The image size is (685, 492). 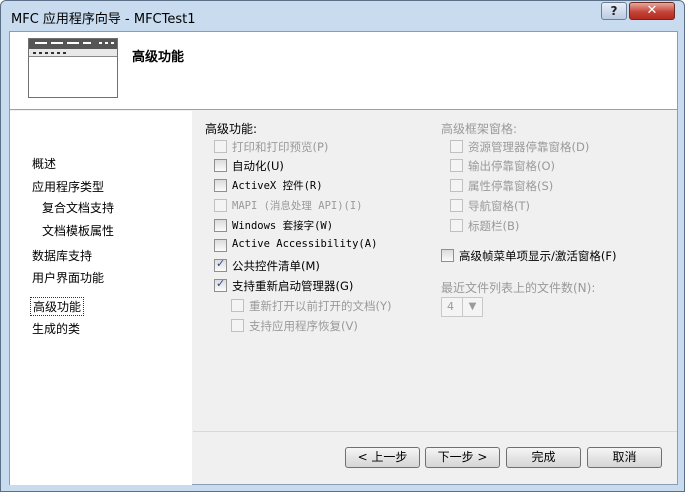 What do you see at coordinates (543, 457) in the screenshot?
I see `finish-button: 完成` at bounding box center [543, 457].